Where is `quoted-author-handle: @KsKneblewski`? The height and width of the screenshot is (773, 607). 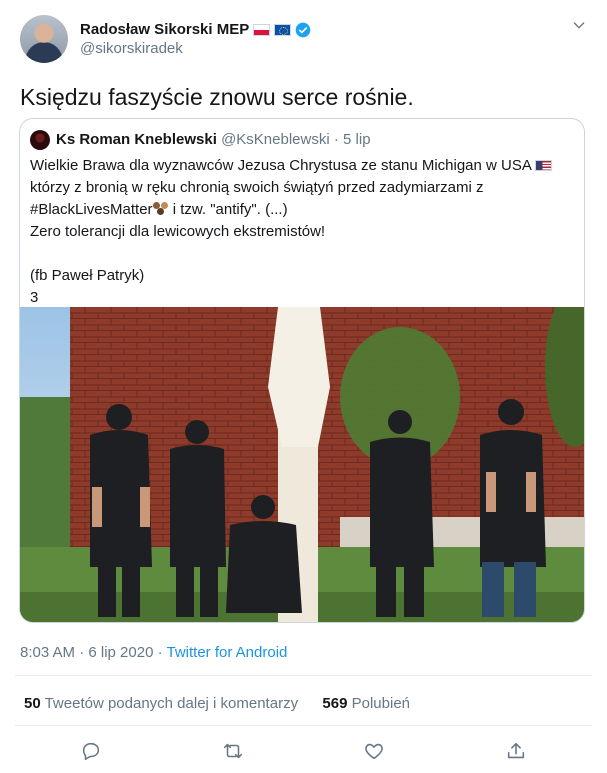 quoted-author-handle: @KsKneblewski is located at coordinates (275, 139).